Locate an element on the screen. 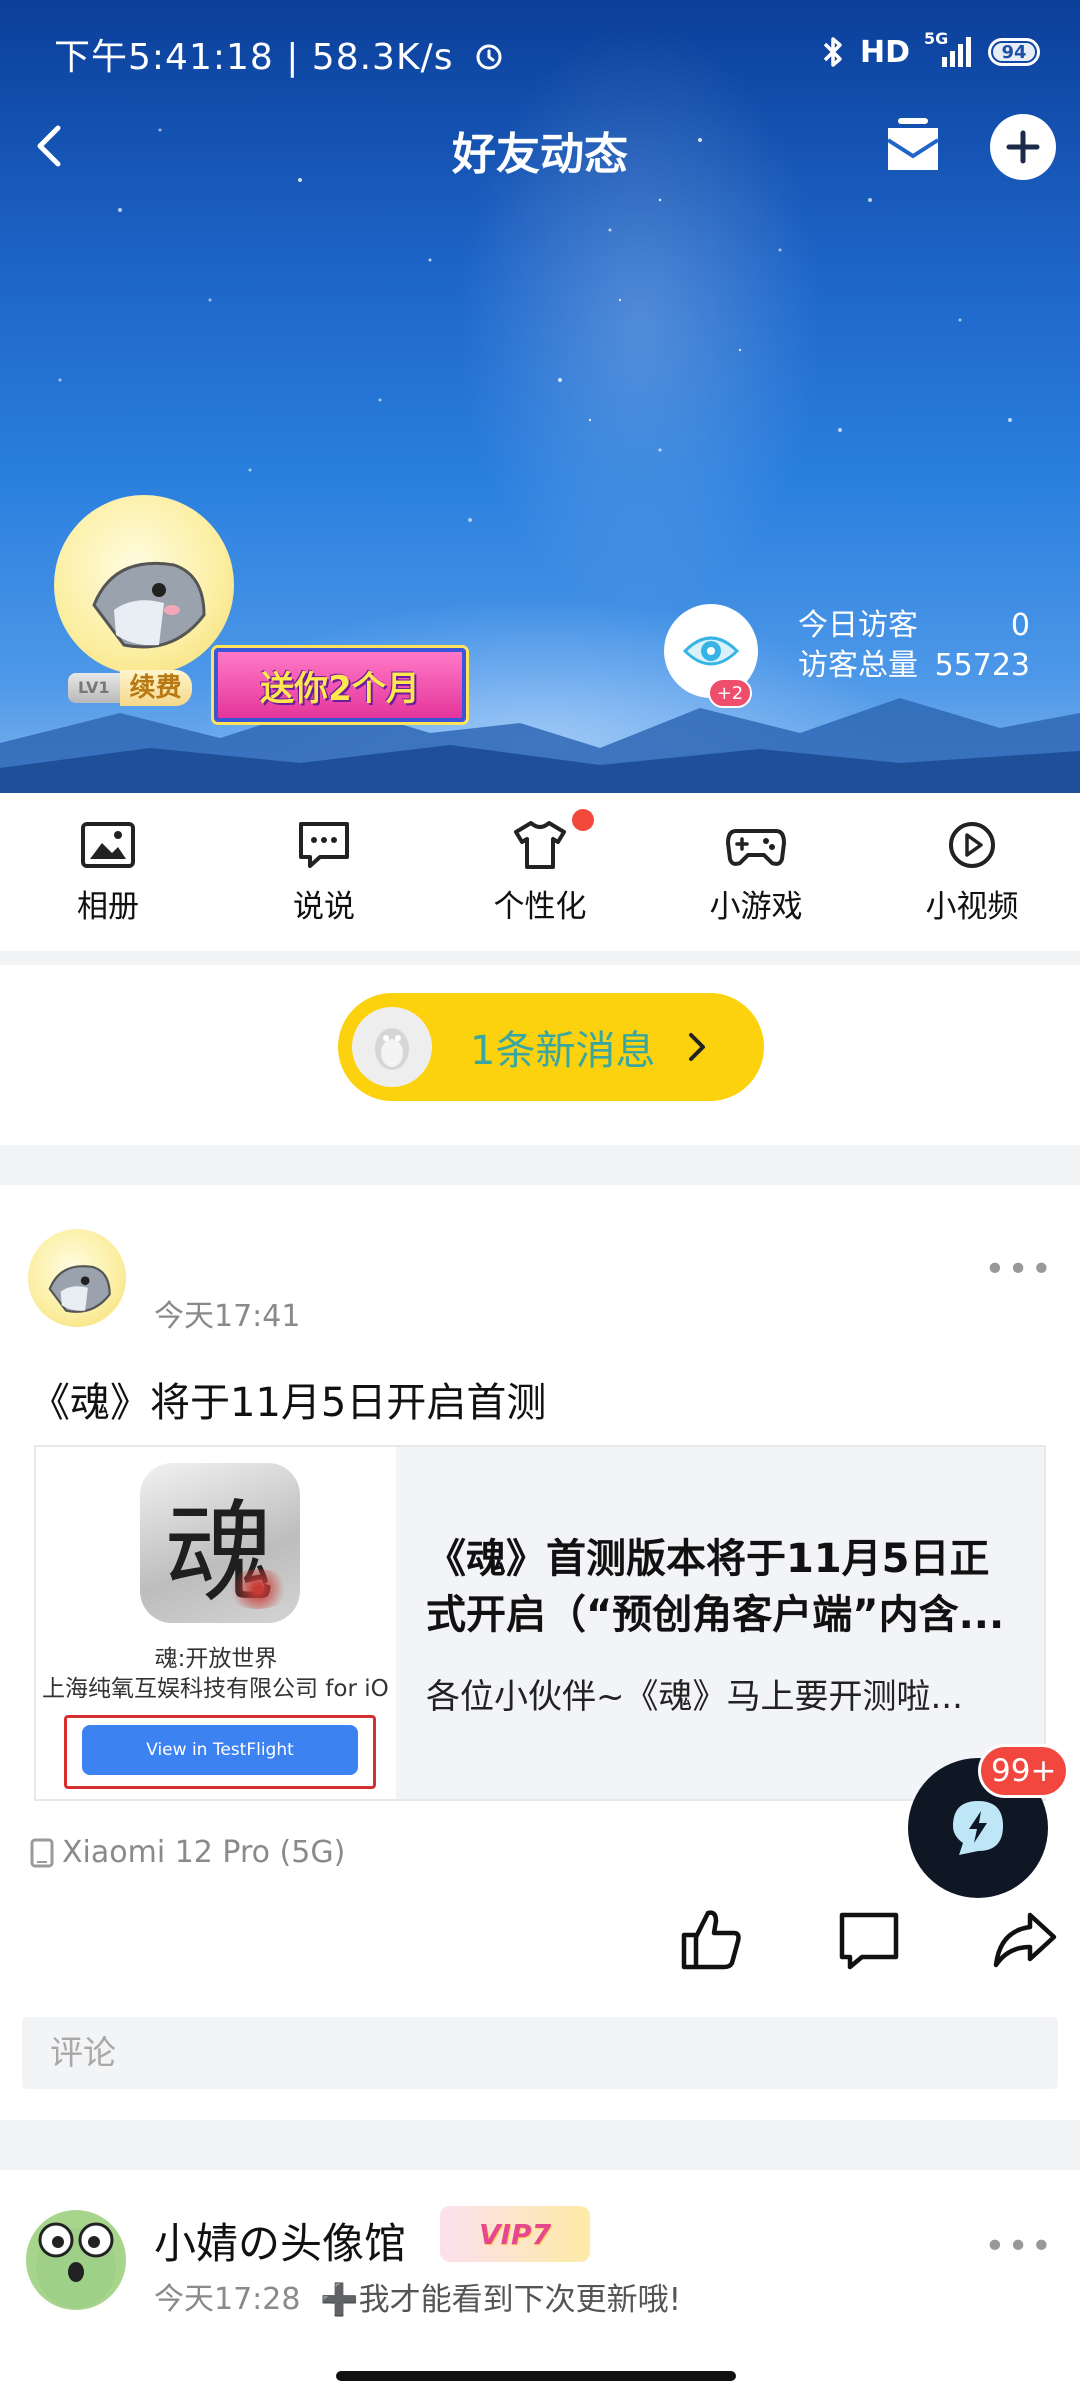 The width and height of the screenshot is (1080, 2400). post-actions is located at coordinates (540, 1955).